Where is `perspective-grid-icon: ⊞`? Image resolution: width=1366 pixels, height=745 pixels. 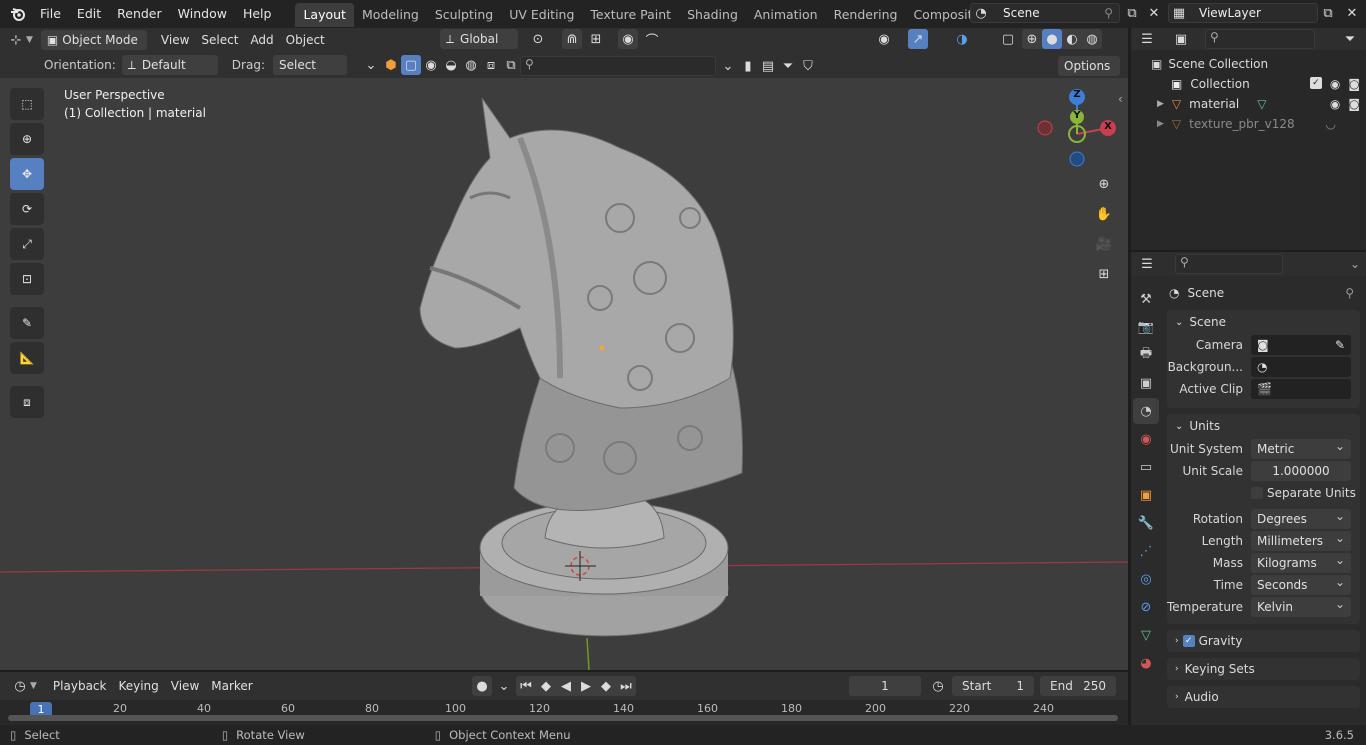 perspective-grid-icon: ⊞ is located at coordinates (1104, 274).